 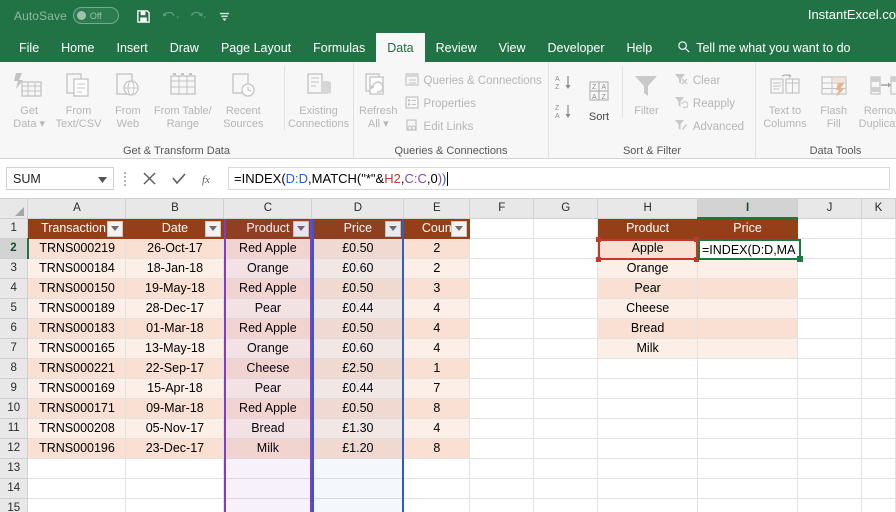 I want to click on confirm-icon, so click(x=178, y=179).